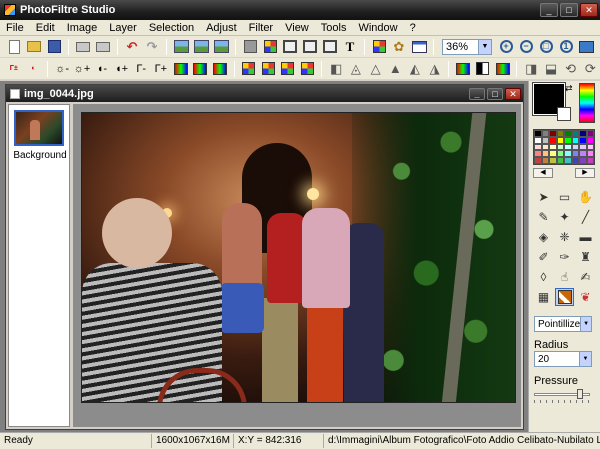  Describe the element at coordinates (288, 69) in the screenshot. I see `filter-grid-3-button` at that location.